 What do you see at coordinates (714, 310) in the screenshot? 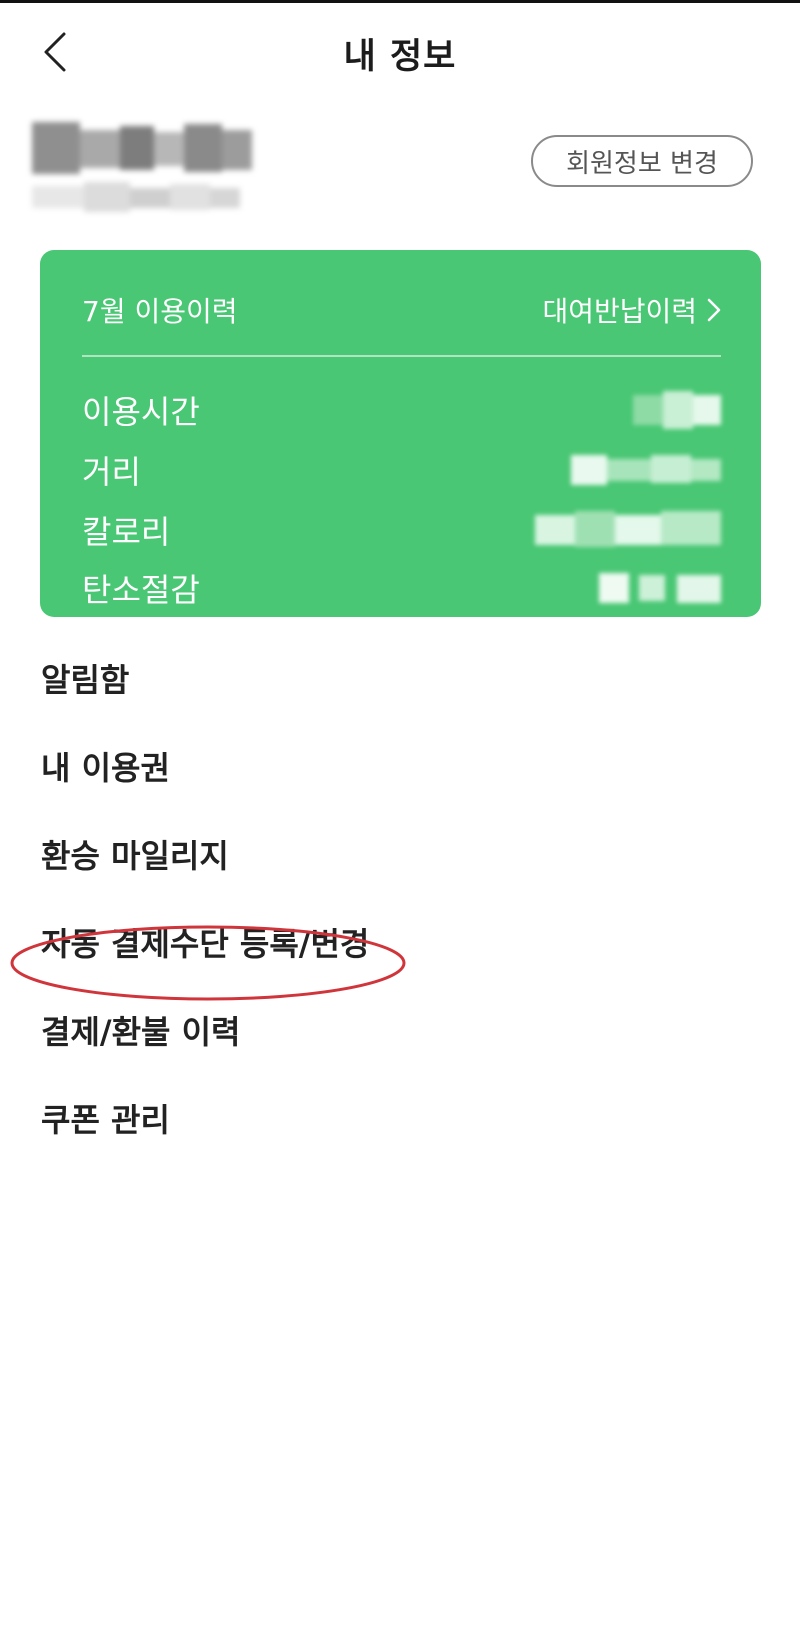
I see `chevron-right-icon` at bounding box center [714, 310].